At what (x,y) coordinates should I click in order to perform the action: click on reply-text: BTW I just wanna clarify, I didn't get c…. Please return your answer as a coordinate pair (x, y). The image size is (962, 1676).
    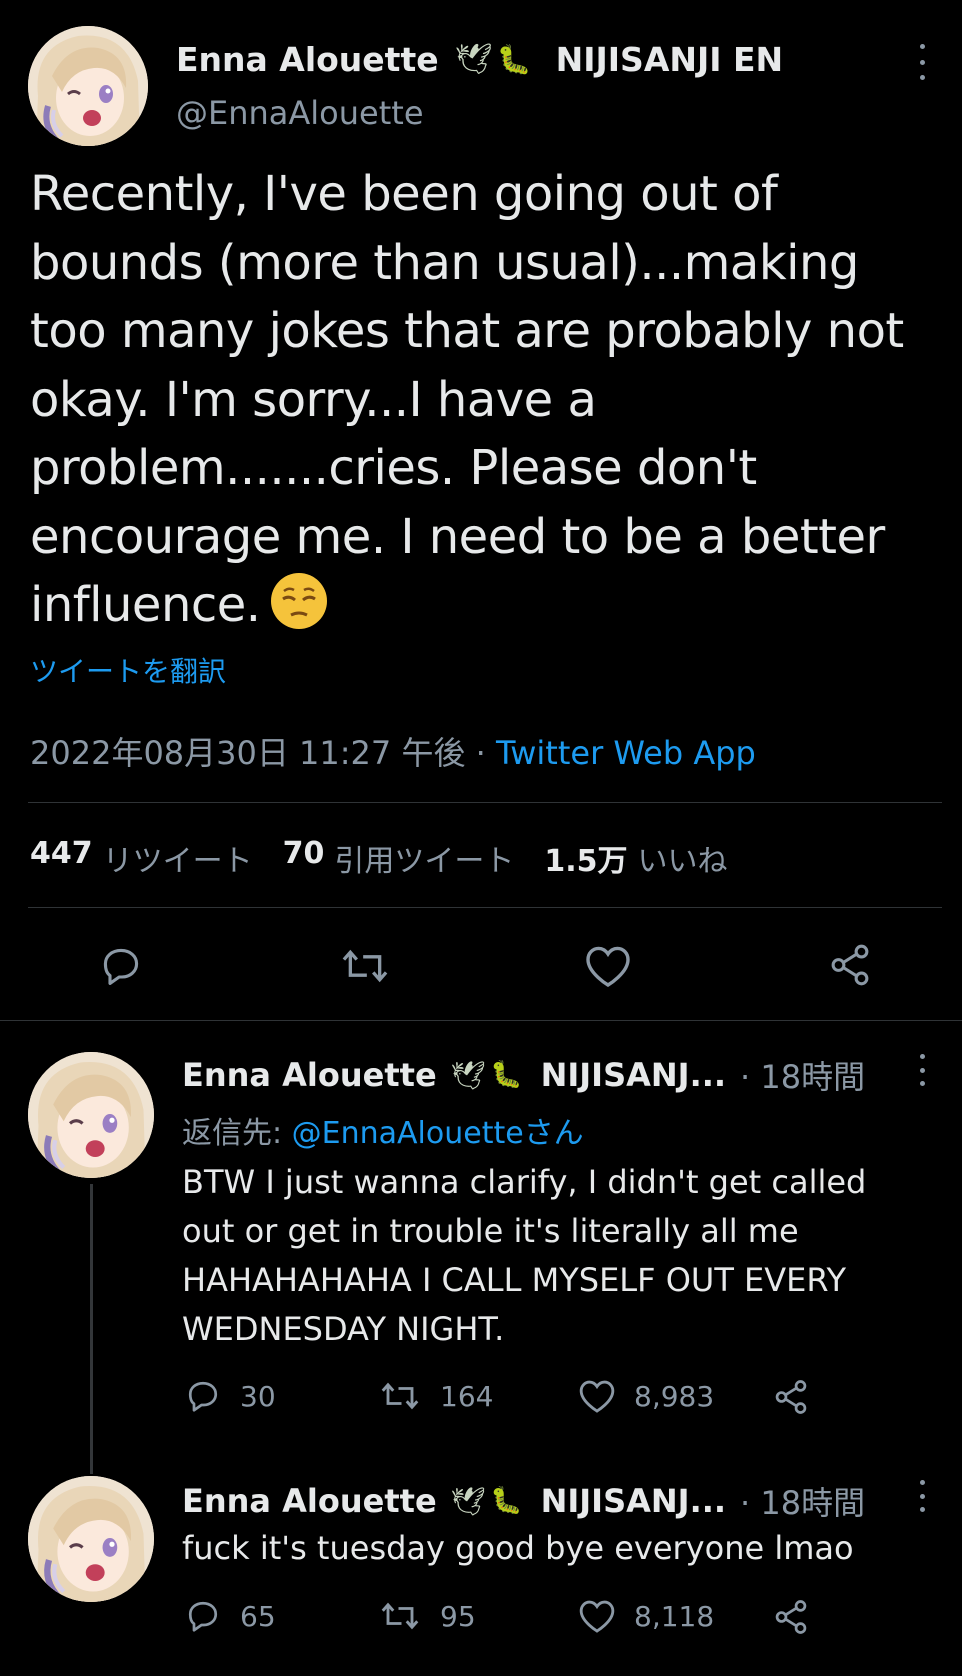
    Looking at the image, I should click on (562, 1256).